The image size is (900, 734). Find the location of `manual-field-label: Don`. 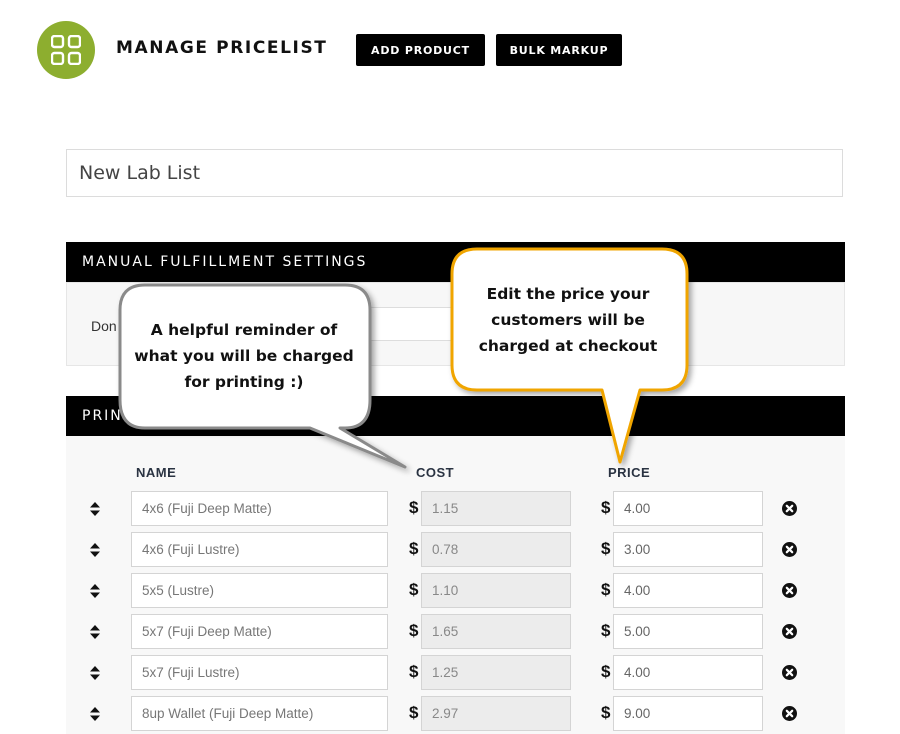

manual-field-label: Don is located at coordinates (104, 326).